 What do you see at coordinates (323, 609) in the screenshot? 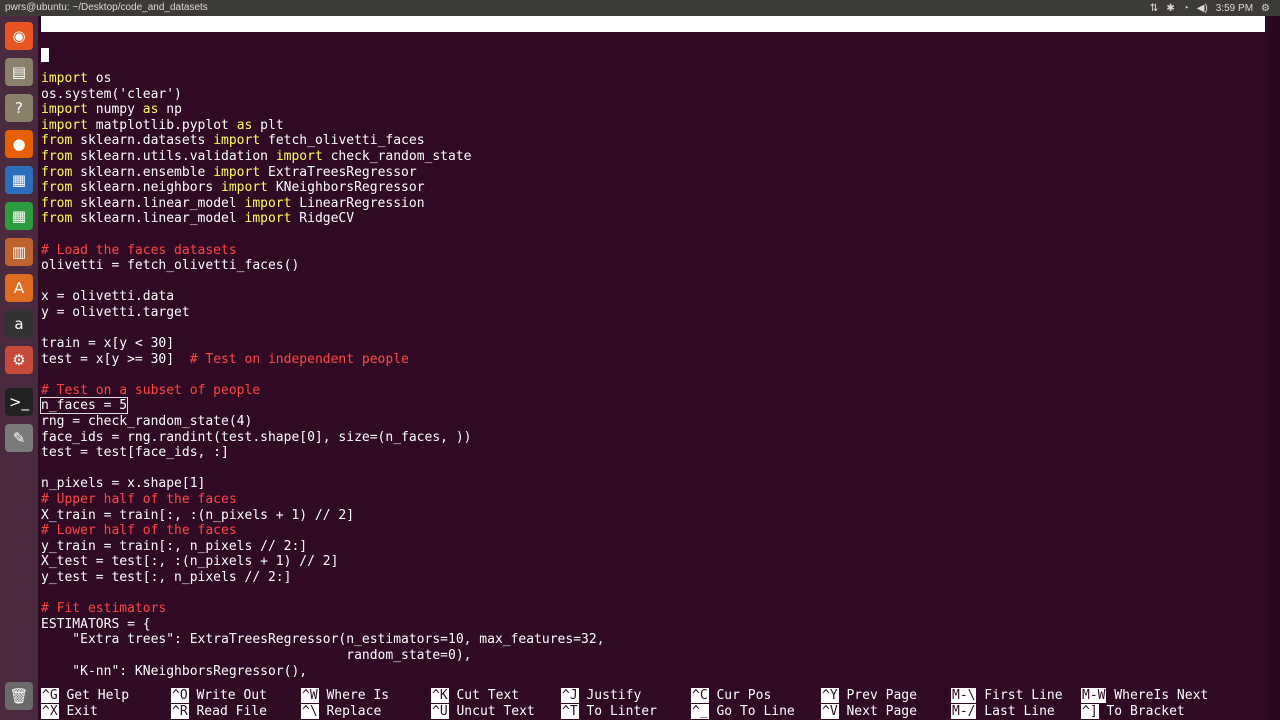
I see `code-line: # Fit estimators` at bounding box center [323, 609].